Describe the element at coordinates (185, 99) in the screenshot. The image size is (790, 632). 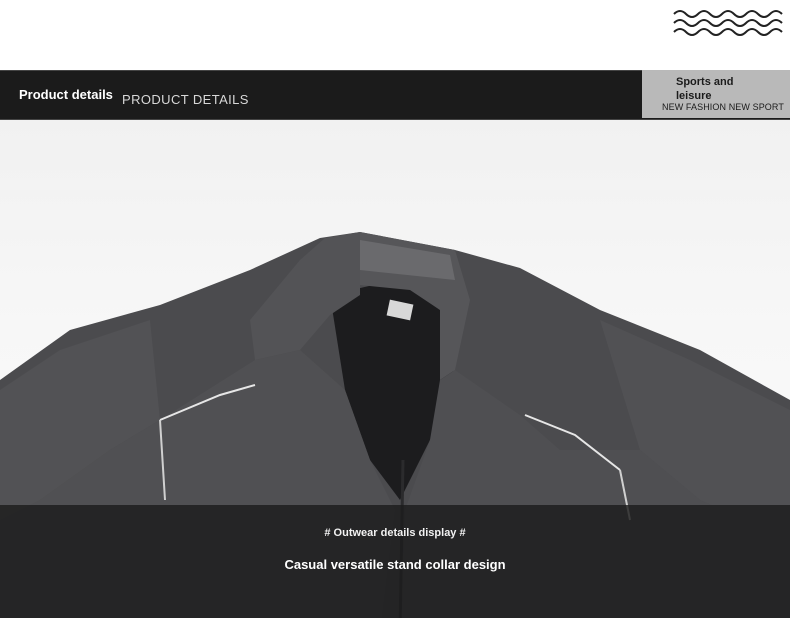
I see `header-subtitle: PRODUCT DETAILS` at that location.